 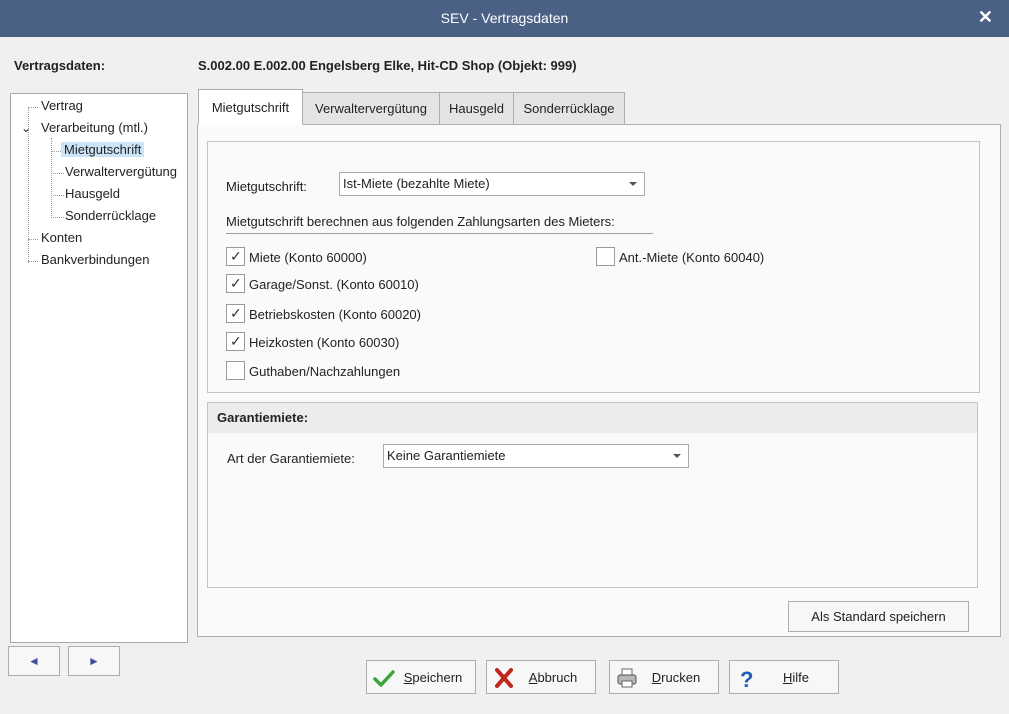 I want to click on save-as-standard-button: Als Standard speichern, so click(x=878, y=616).